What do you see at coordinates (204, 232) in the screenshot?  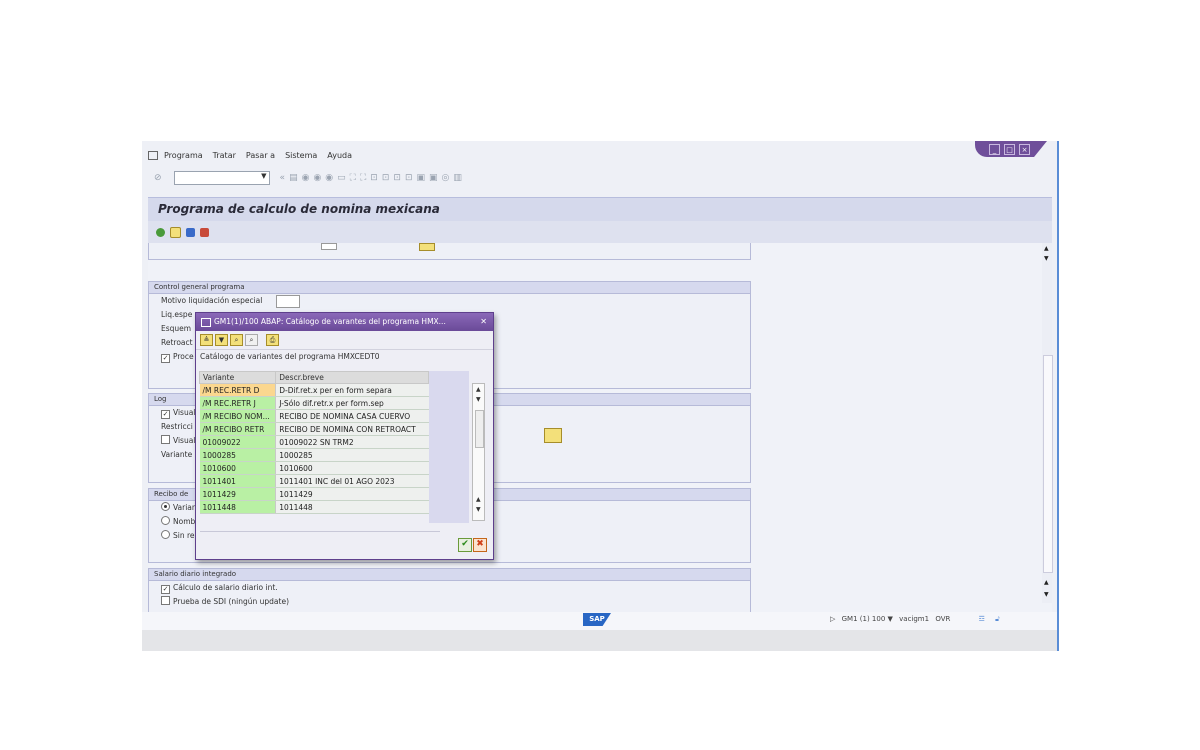 I see `selection-options-icon` at bounding box center [204, 232].